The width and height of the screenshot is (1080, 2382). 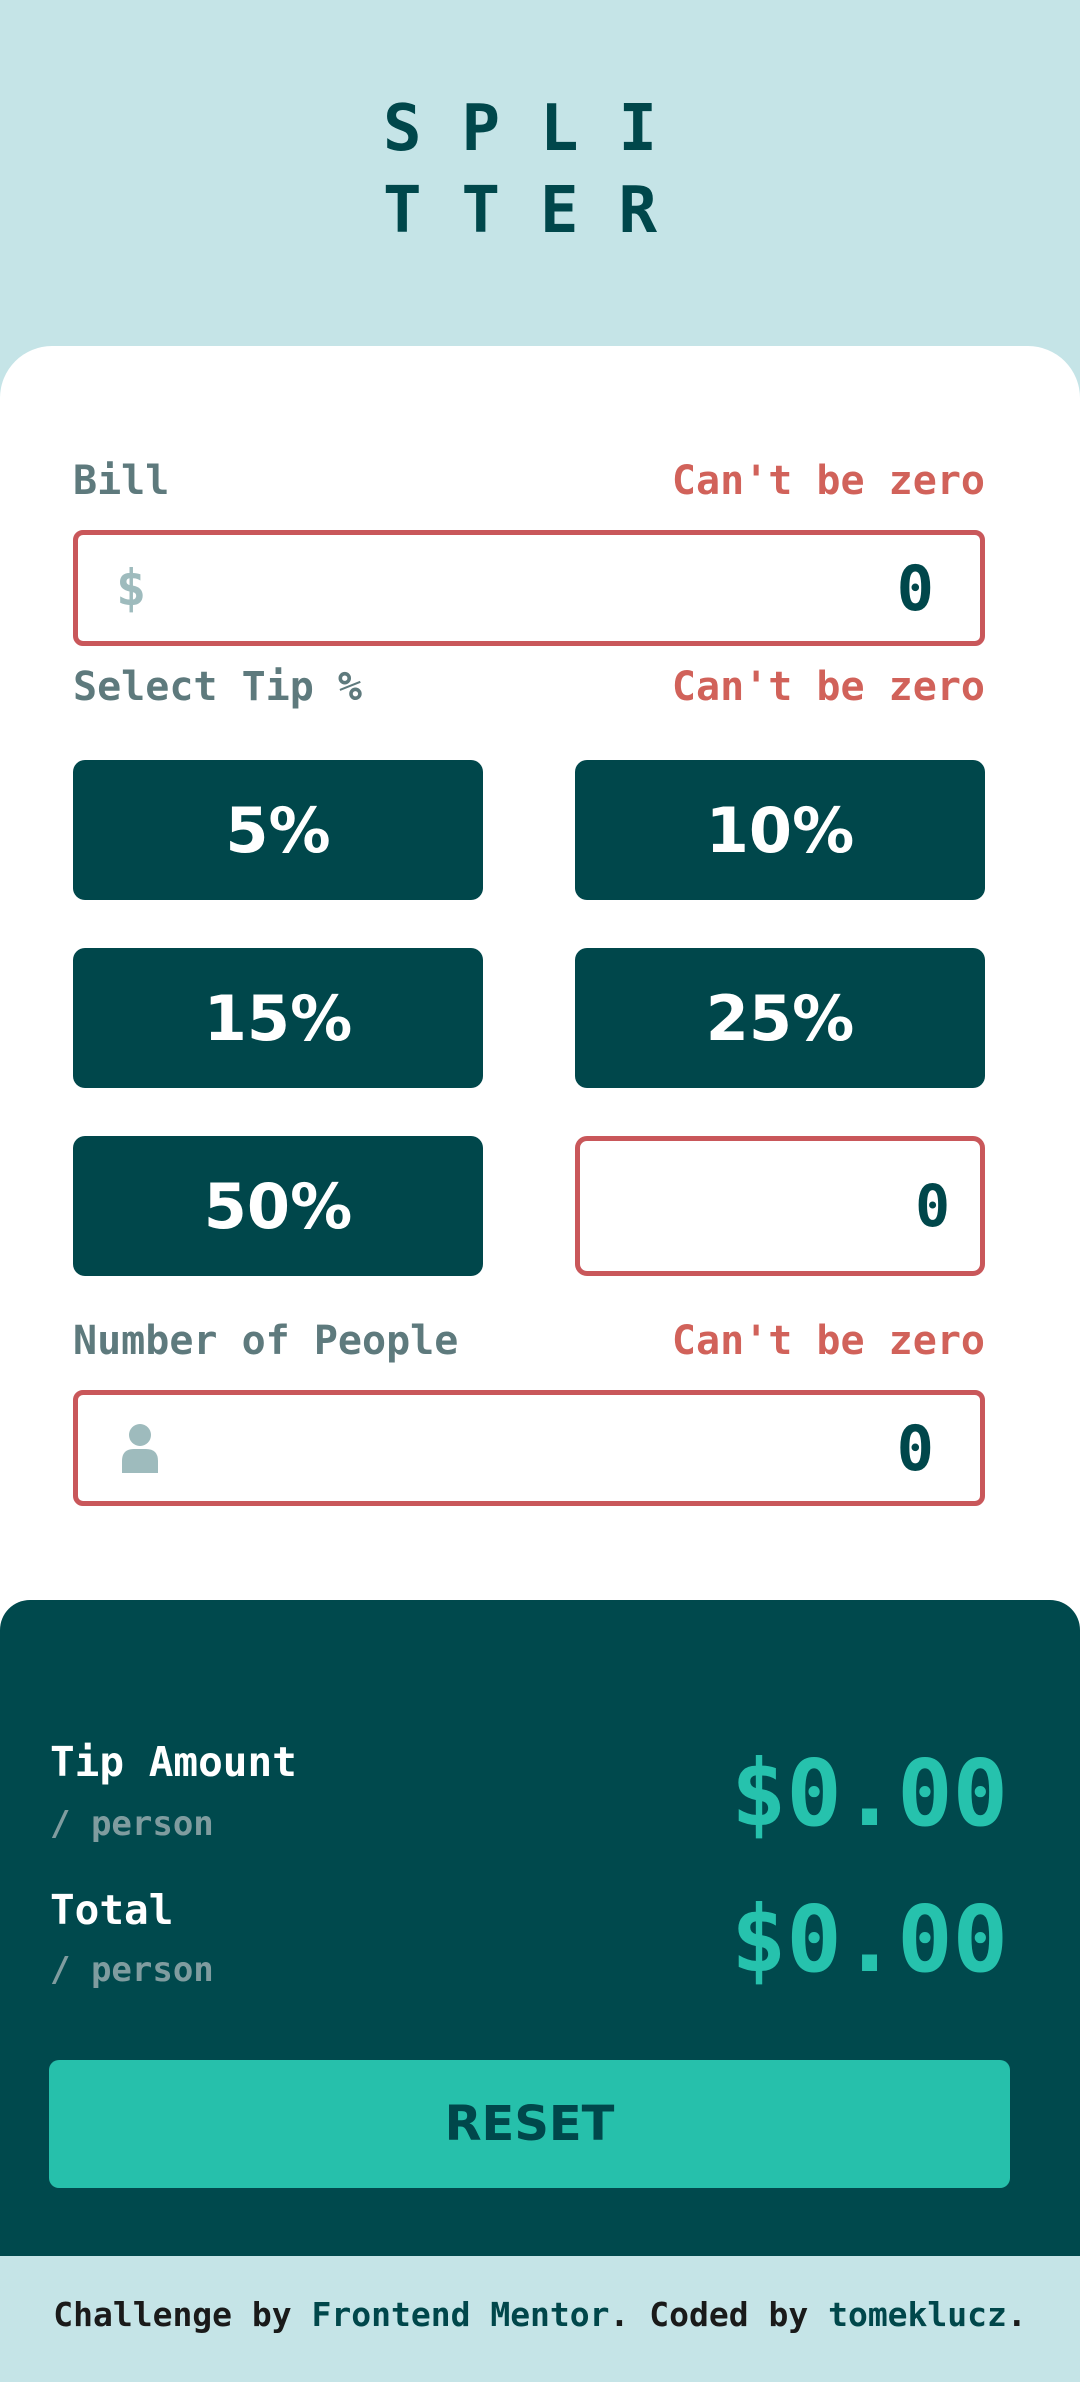 What do you see at coordinates (182, 2314) in the screenshot?
I see `footer-prefix: Challenge by` at bounding box center [182, 2314].